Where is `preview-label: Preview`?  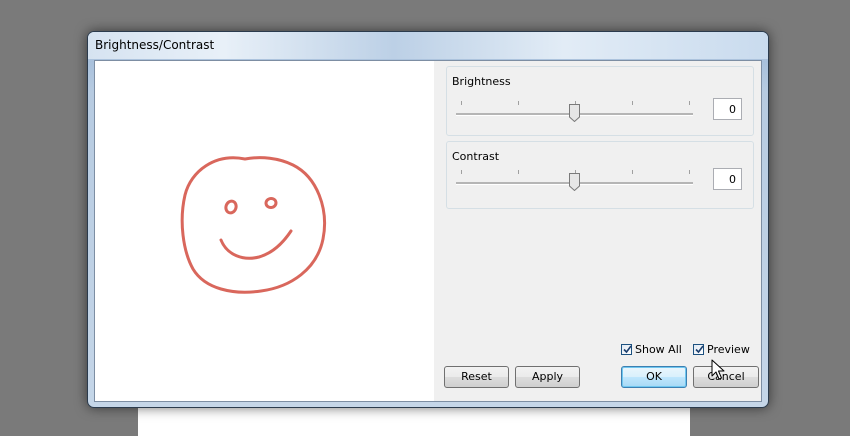
preview-label: Preview is located at coordinates (728, 349).